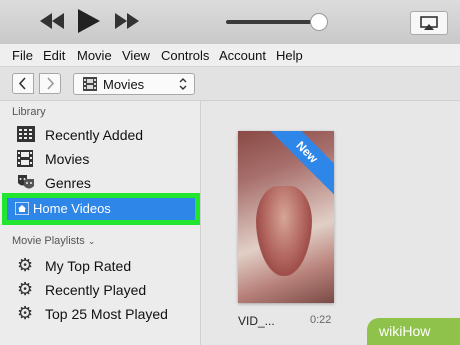 The image size is (460, 345). I want to click on sidebar-item-label: Recently Added, so click(94, 135).